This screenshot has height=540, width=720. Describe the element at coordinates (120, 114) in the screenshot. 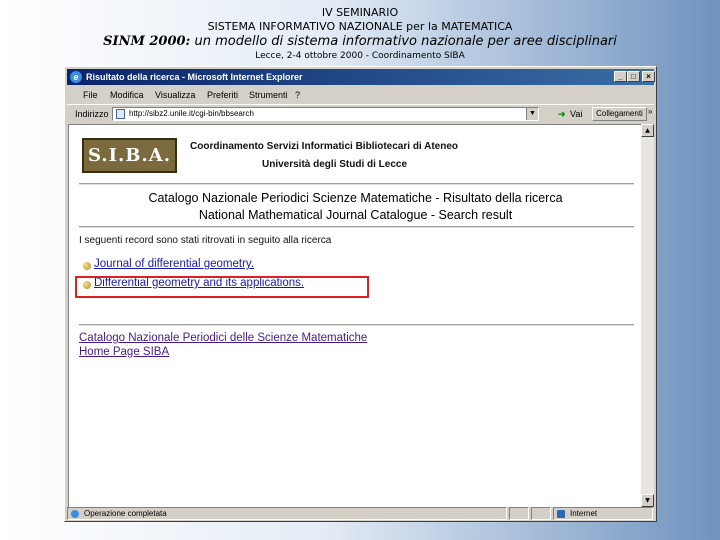

I see `page-icon` at that location.